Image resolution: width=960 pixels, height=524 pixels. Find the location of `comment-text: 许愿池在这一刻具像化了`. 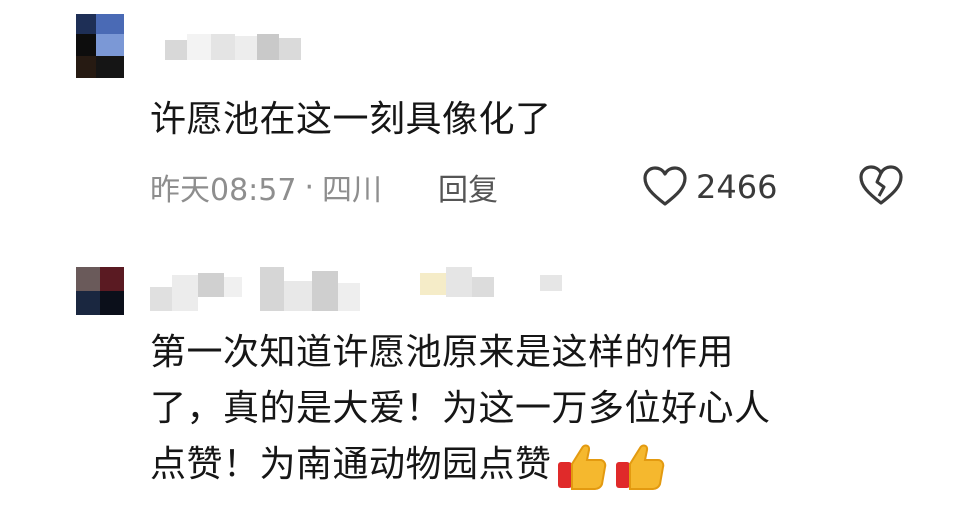

comment-text: 许愿池在这一刻具像化了 is located at coordinates (351, 119).